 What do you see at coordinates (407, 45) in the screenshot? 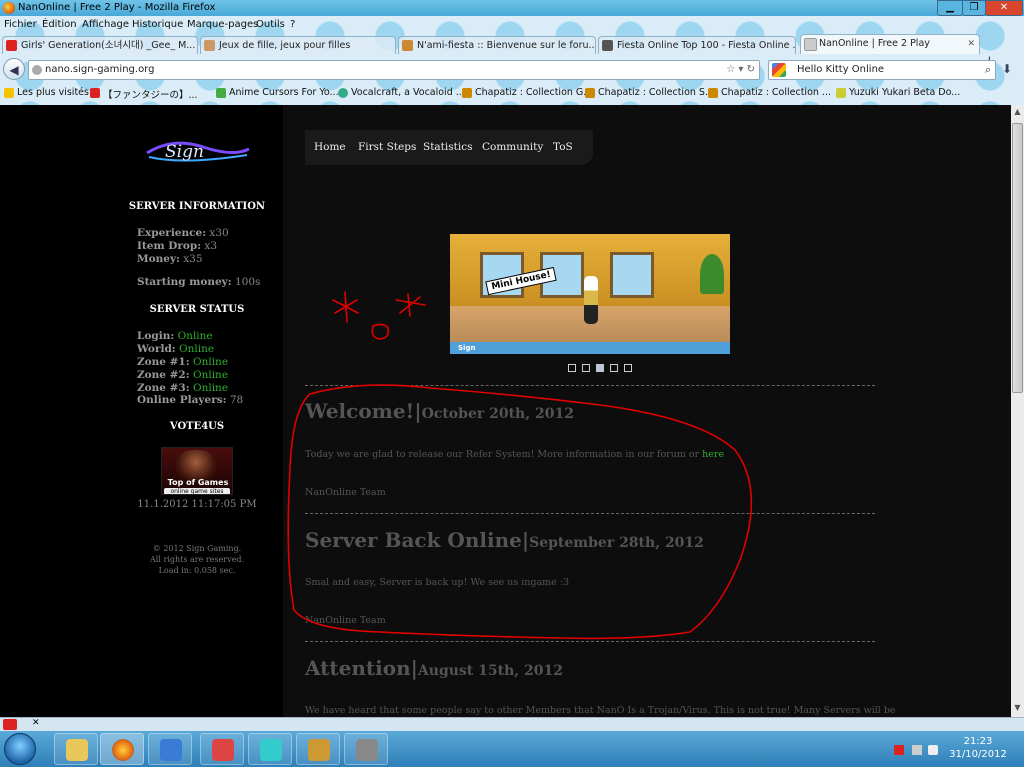
I see `forum-icon` at bounding box center [407, 45].